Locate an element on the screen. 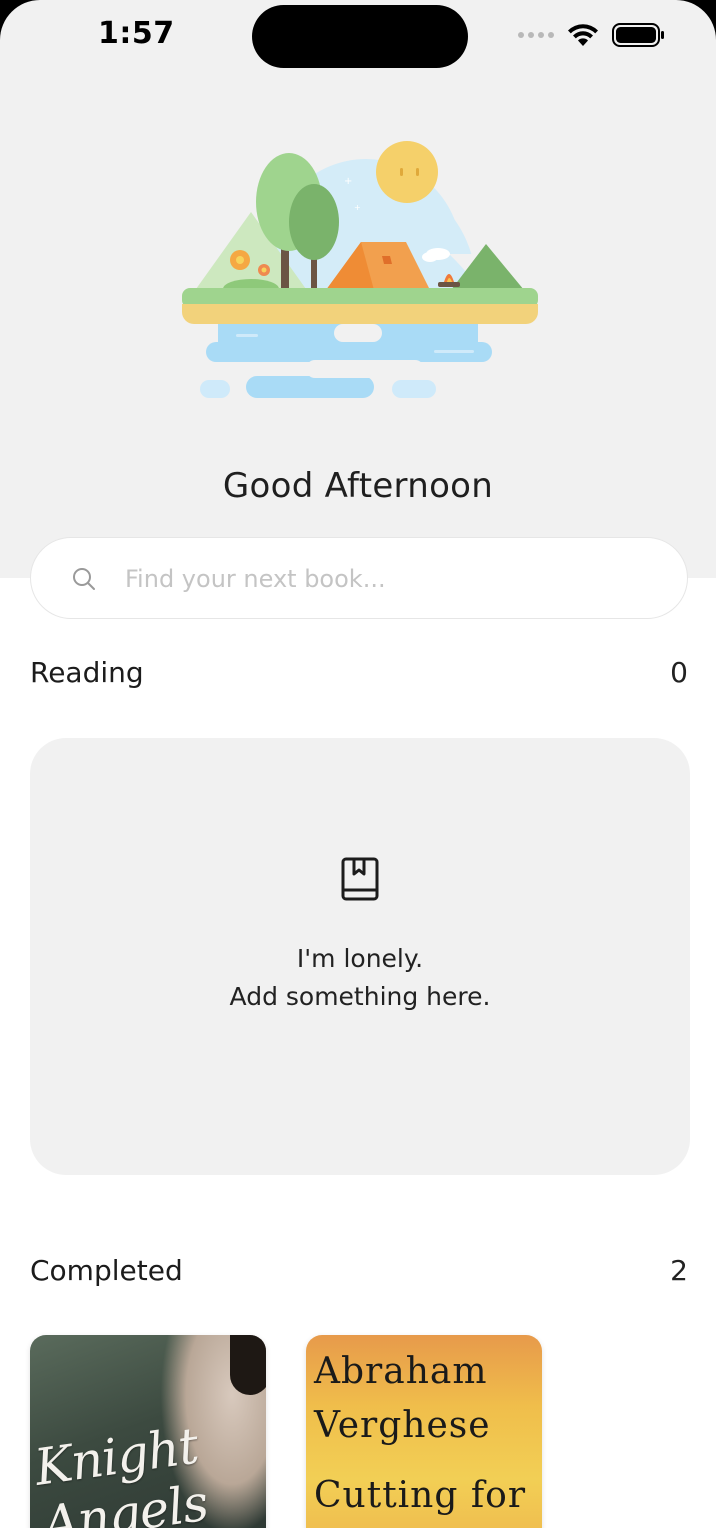  cover-author-line: Verghese is located at coordinates (402, 1425).